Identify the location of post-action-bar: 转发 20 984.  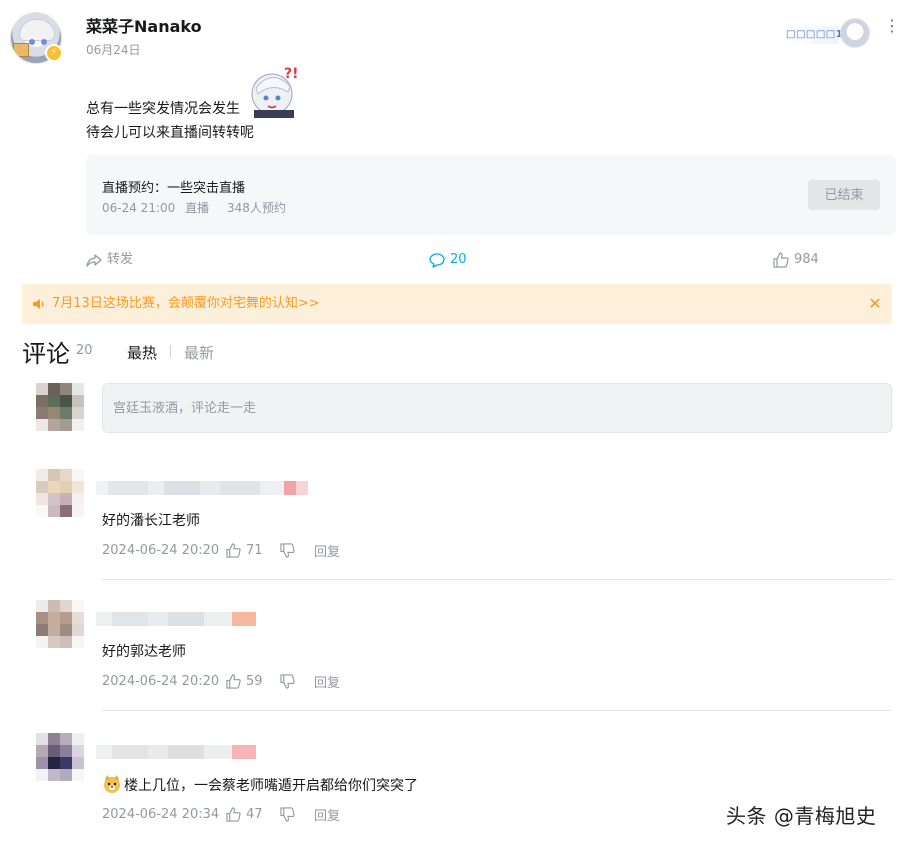
(491, 260).